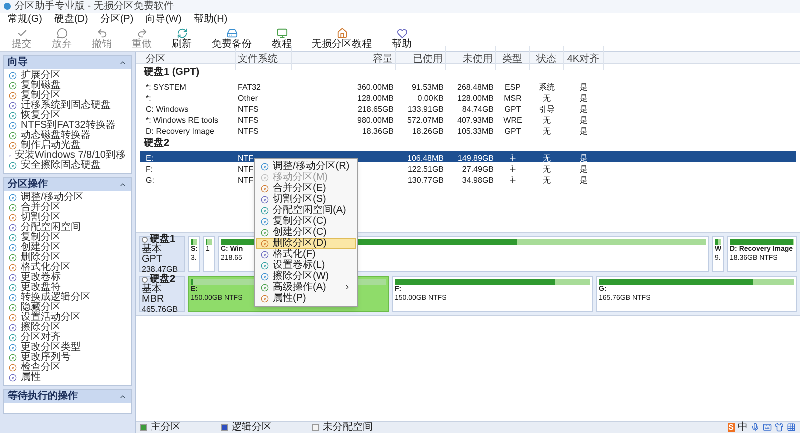 This screenshot has height=433, width=800. Describe the element at coordinates (94, 7) in the screenshot. I see `window-title: 分区助手专业版 - 无损分区免费软件` at that location.